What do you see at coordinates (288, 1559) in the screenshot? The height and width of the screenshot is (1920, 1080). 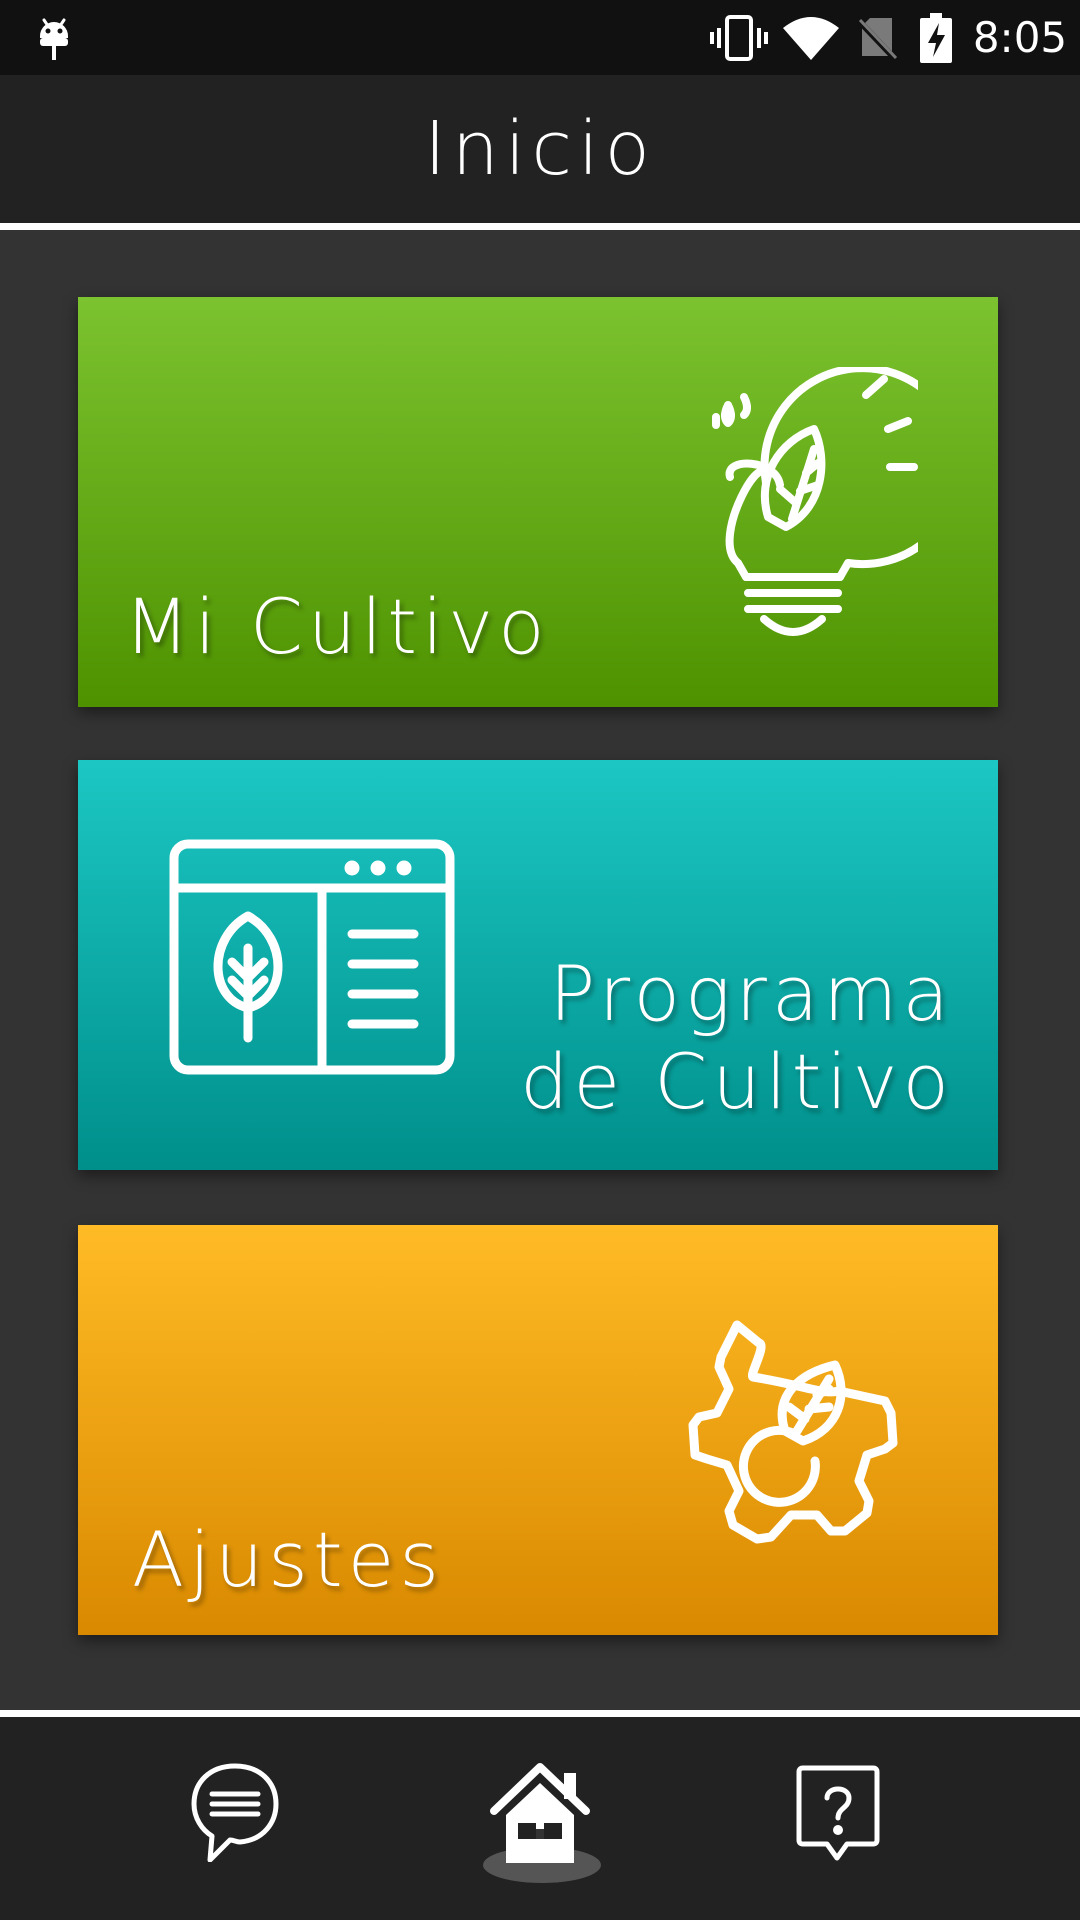 I see `ajustes-label: Ajustes` at bounding box center [288, 1559].